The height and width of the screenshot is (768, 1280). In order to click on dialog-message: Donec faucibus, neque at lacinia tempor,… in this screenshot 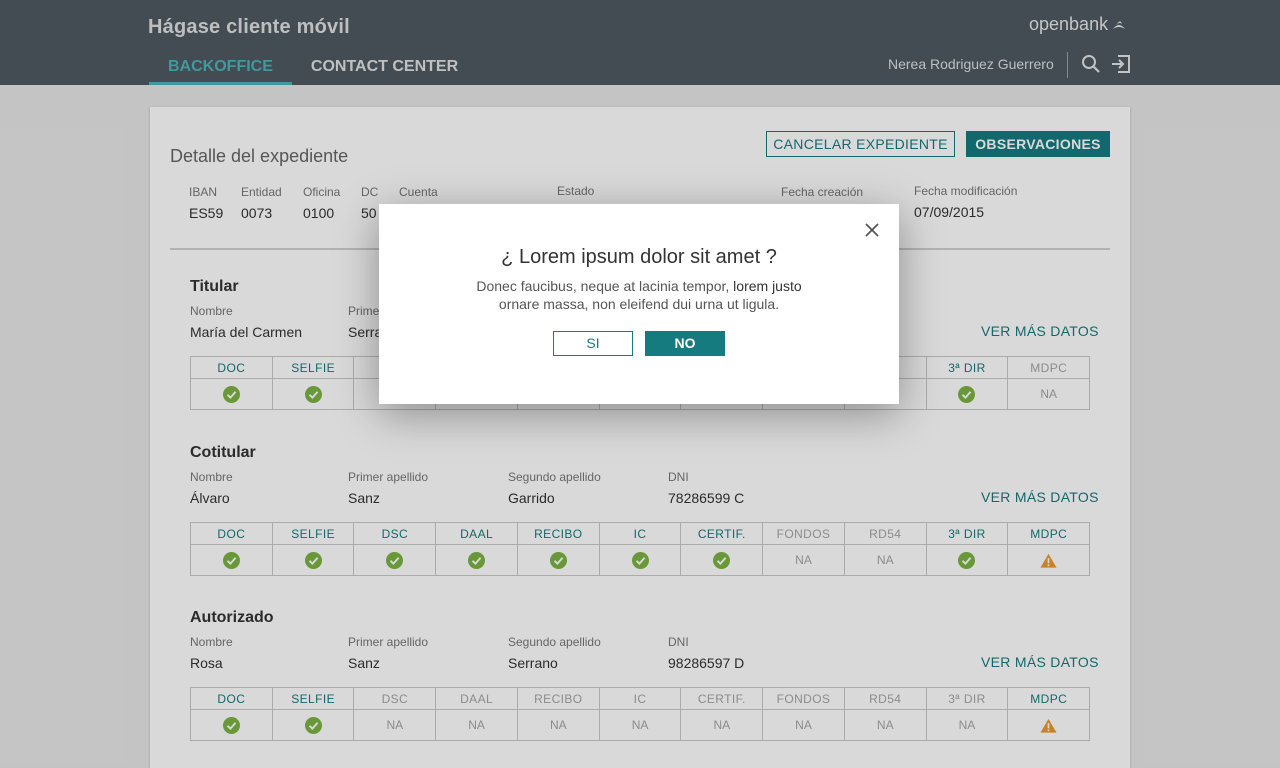, I will do `click(639, 295)`.